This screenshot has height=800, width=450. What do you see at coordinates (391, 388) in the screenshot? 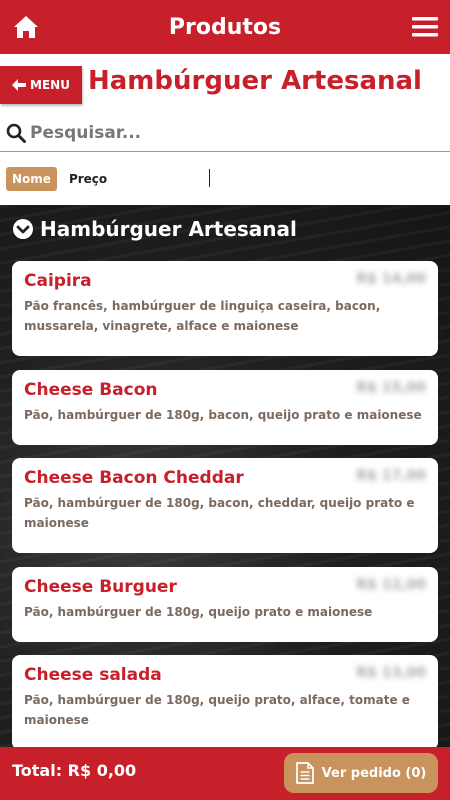
I see `product-price: R$ 15,00` at bounding box center [391, 388].